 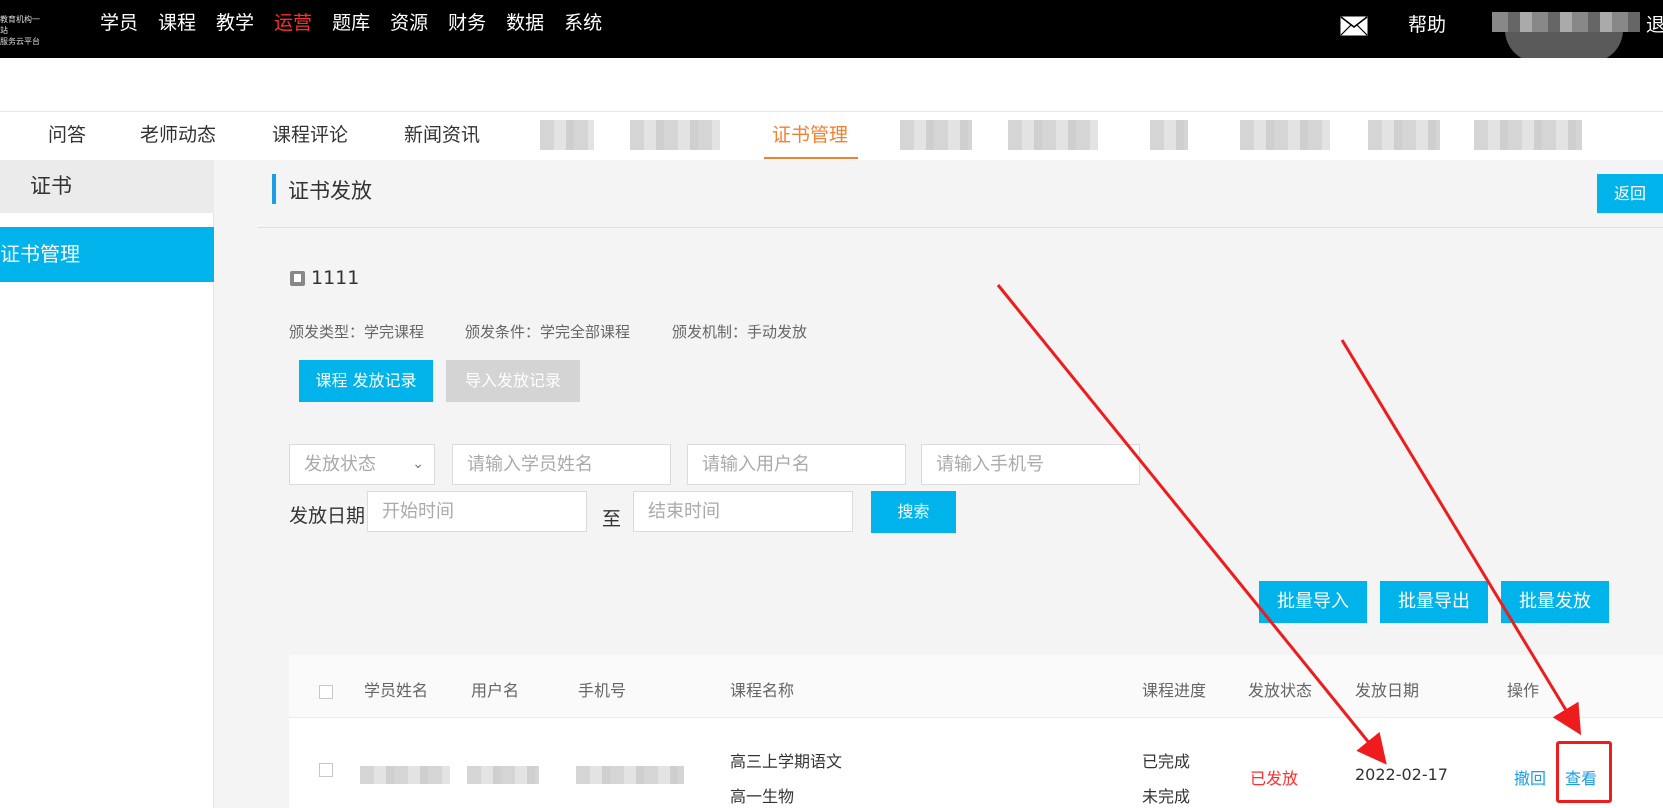 What do you see at coordinates (107, 186) in the screenshot?
I see `sidebar-header: 证书` at bounding box center [107, 186].